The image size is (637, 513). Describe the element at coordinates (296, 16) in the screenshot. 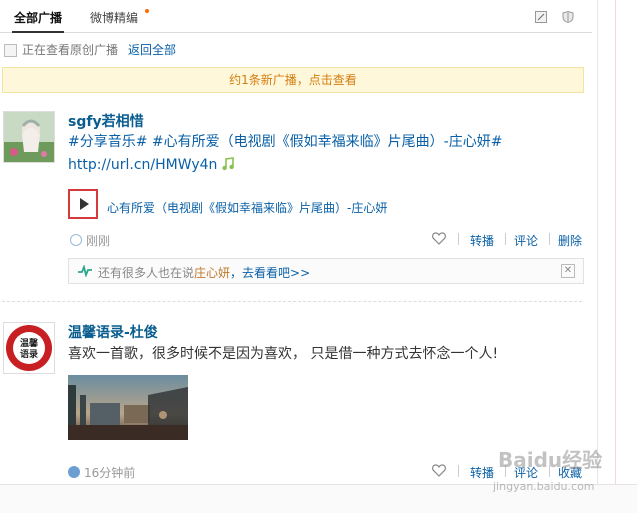

I see `tab-bar: 全部广播 微博精编` at that location.